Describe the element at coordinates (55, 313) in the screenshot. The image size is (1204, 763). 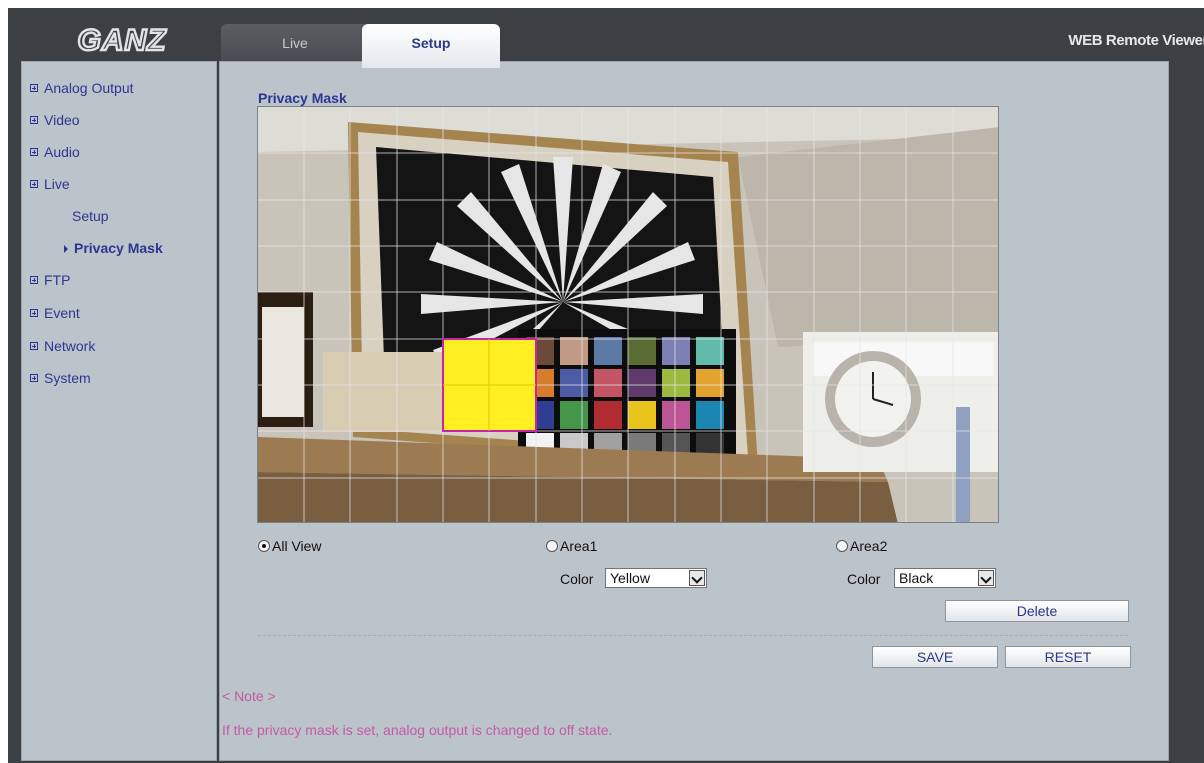
I see `sidebar-item-event: Event` at that location.